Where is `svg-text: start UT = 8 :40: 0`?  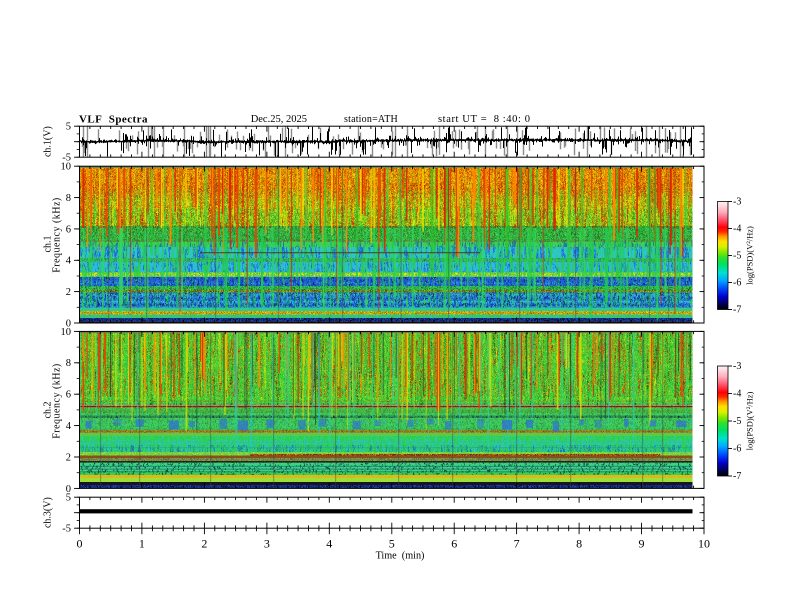
svg-text: start UT = 8 :40: 0 is located at coordinates (484, 119).